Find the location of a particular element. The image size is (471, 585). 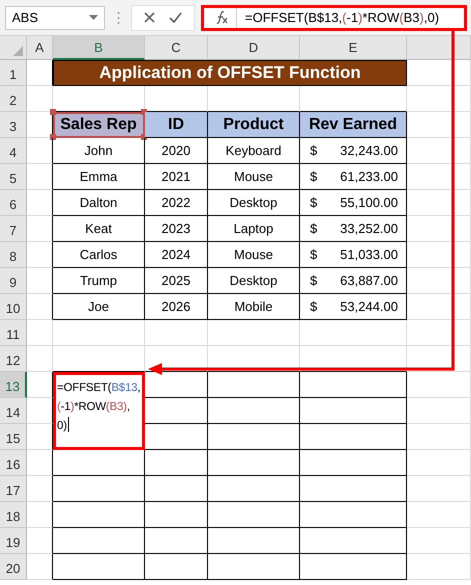

row-header: 15 is located at coordinates (13, 437).